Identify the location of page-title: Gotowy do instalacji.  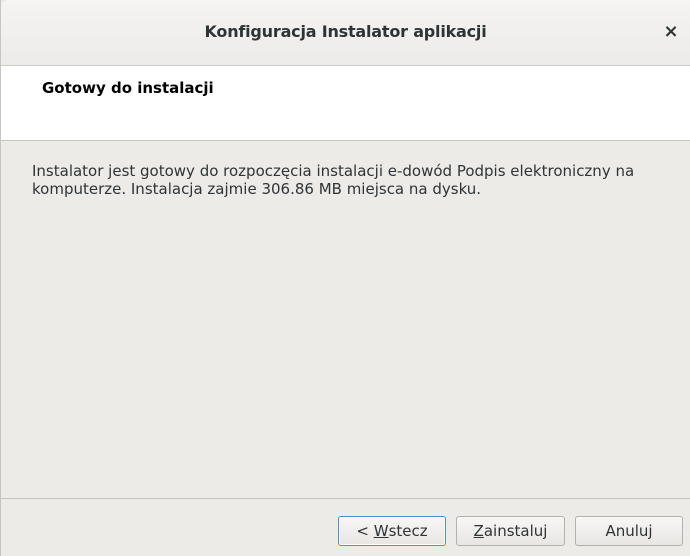
(128, 88).